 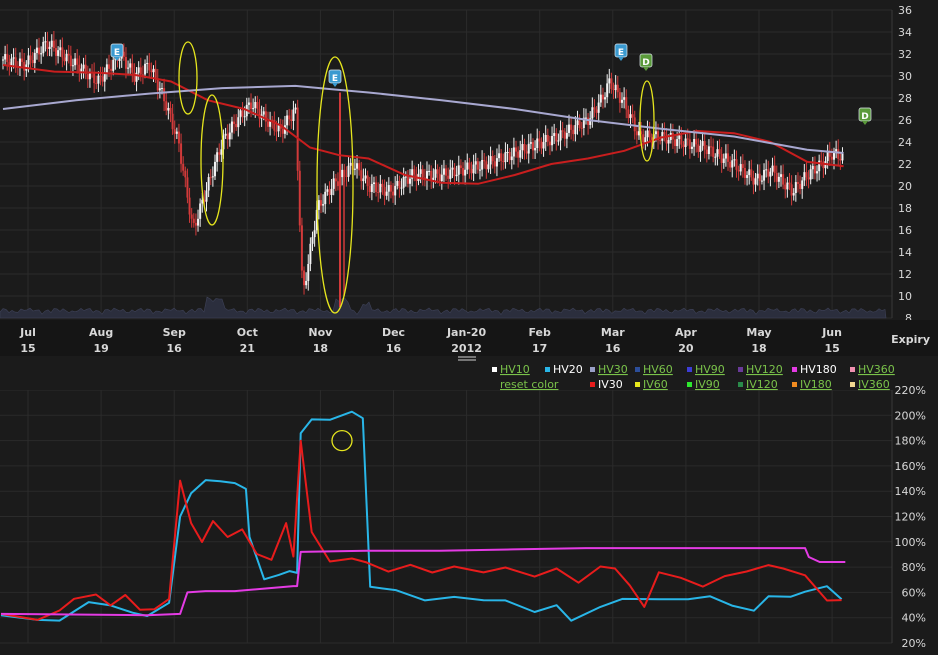 What do you see at coordinates (515, 369) in the screenshot?
I see `legend-item: HV10` at bounding box center [515, 369].